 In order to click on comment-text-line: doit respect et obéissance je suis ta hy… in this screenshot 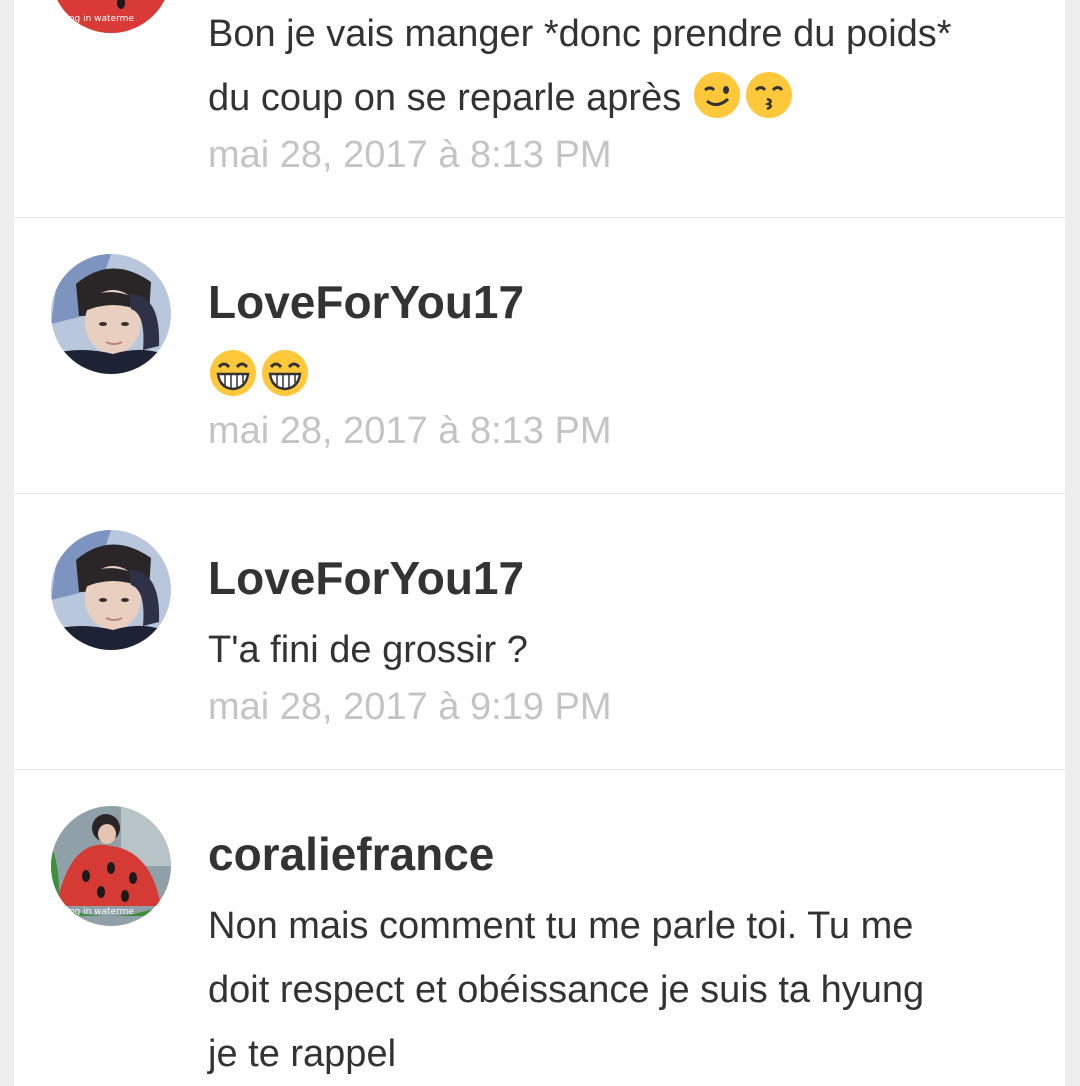, I will do `click(566, 990)`.